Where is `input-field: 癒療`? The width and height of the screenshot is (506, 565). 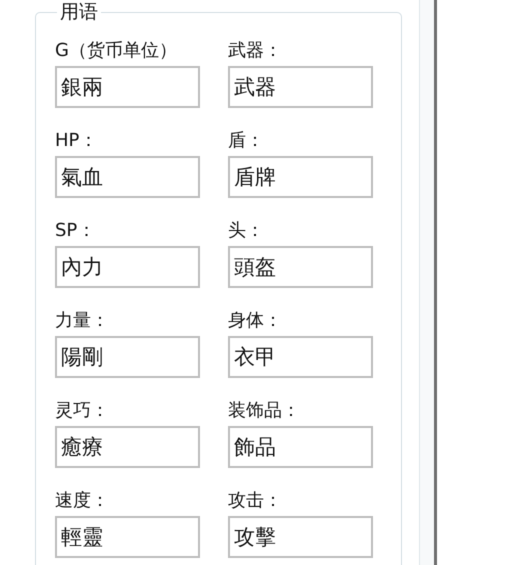
input-field: 癒療 is located at coordinates (127, 447).